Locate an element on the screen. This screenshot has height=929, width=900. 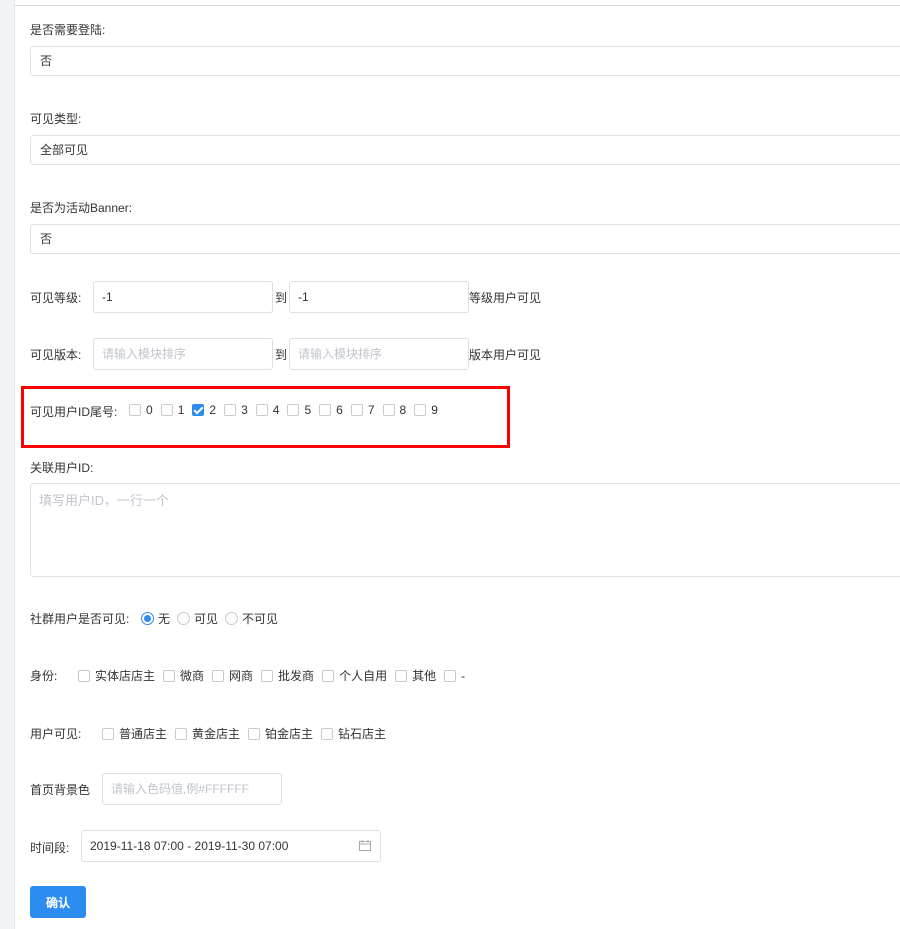
id-tail-option-6: 6 is located at coordinates (331, 410).